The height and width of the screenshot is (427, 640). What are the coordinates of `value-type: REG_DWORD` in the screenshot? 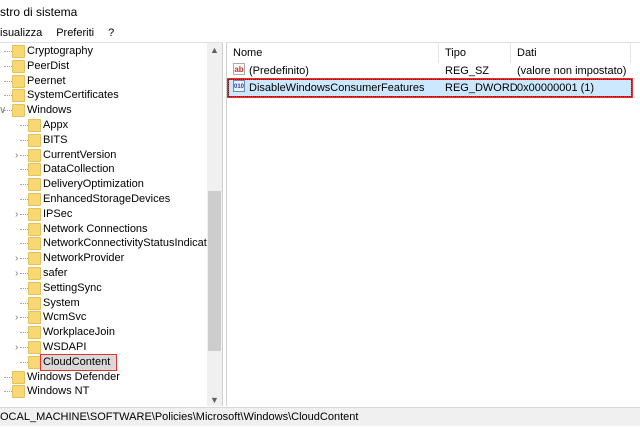 It's located at (481, 88).